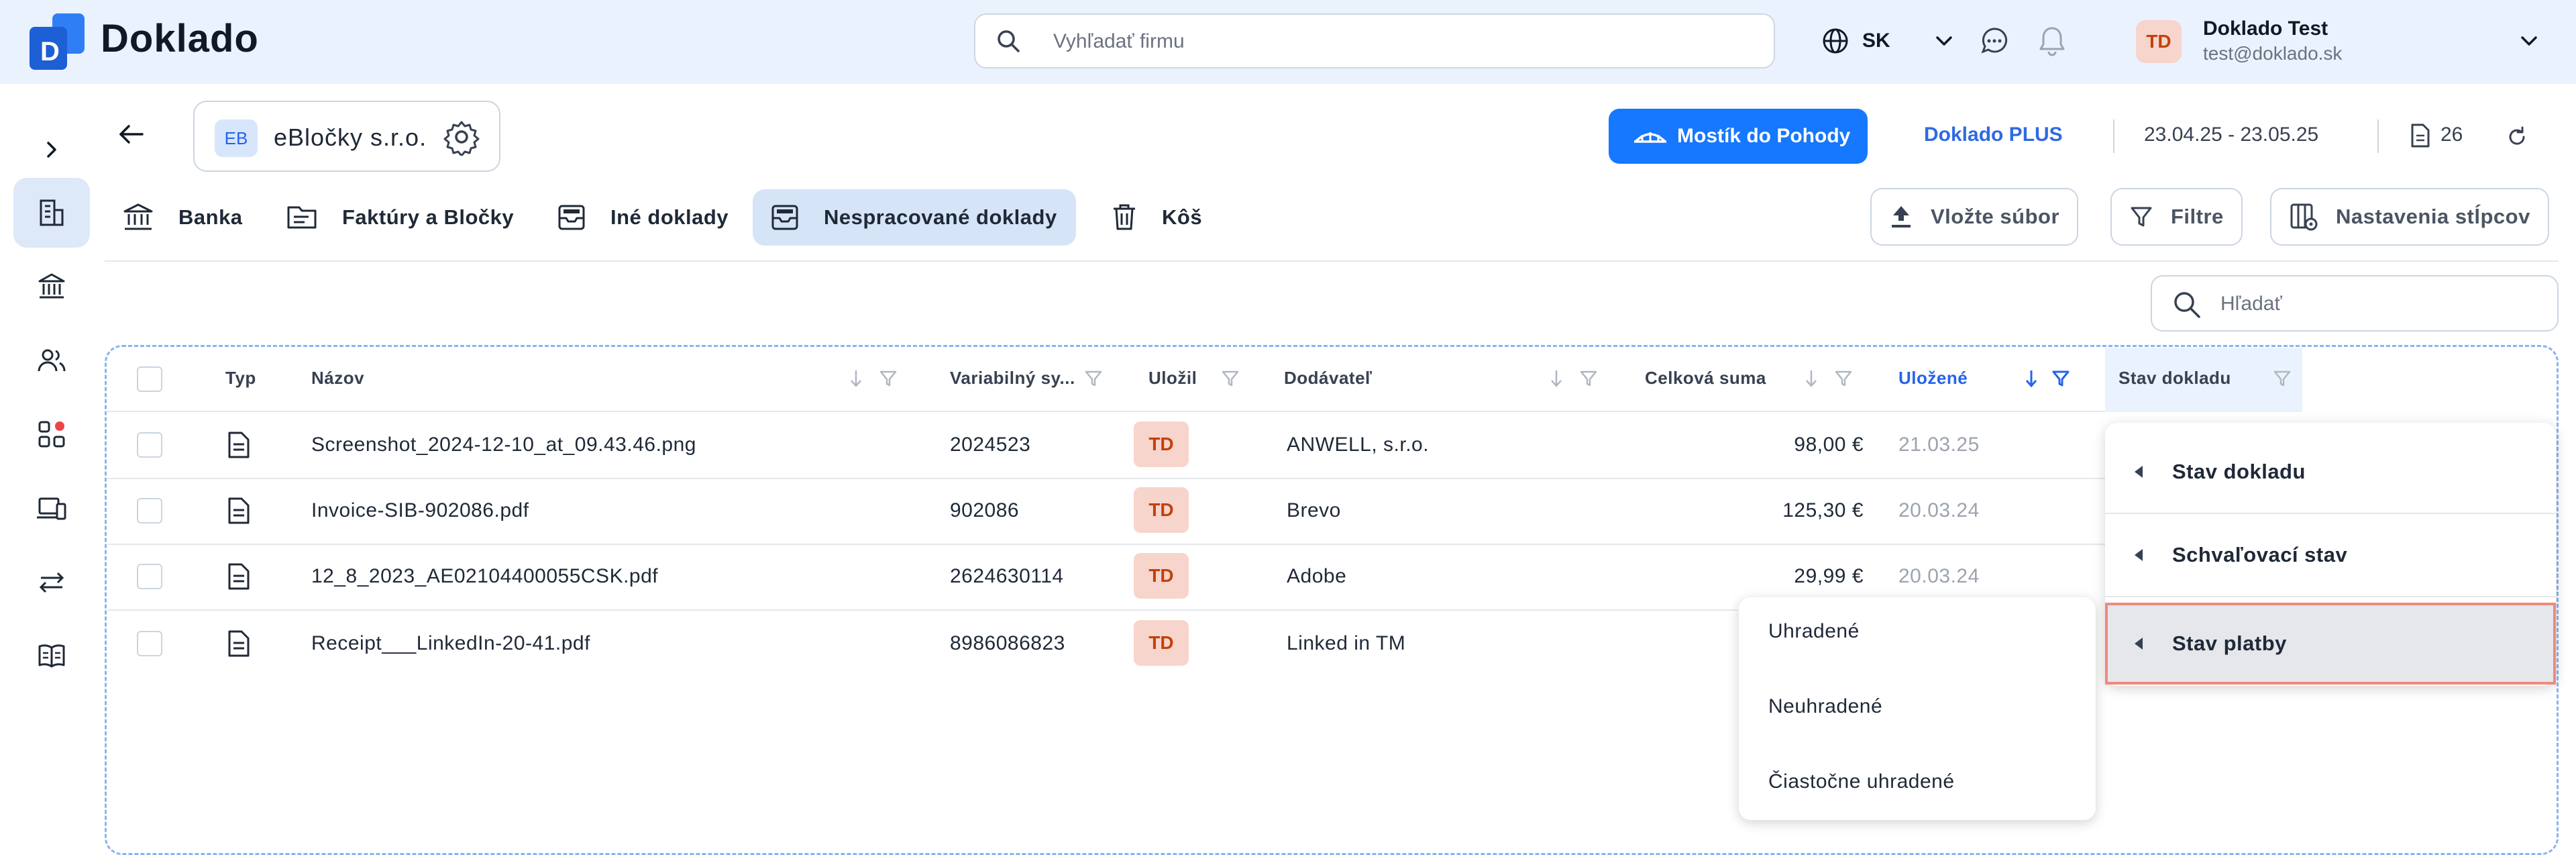  What do you see at coordinates (183, 217) in the screenshot?
I see `tab-banka: Banka` at bounding box center [183, 217].